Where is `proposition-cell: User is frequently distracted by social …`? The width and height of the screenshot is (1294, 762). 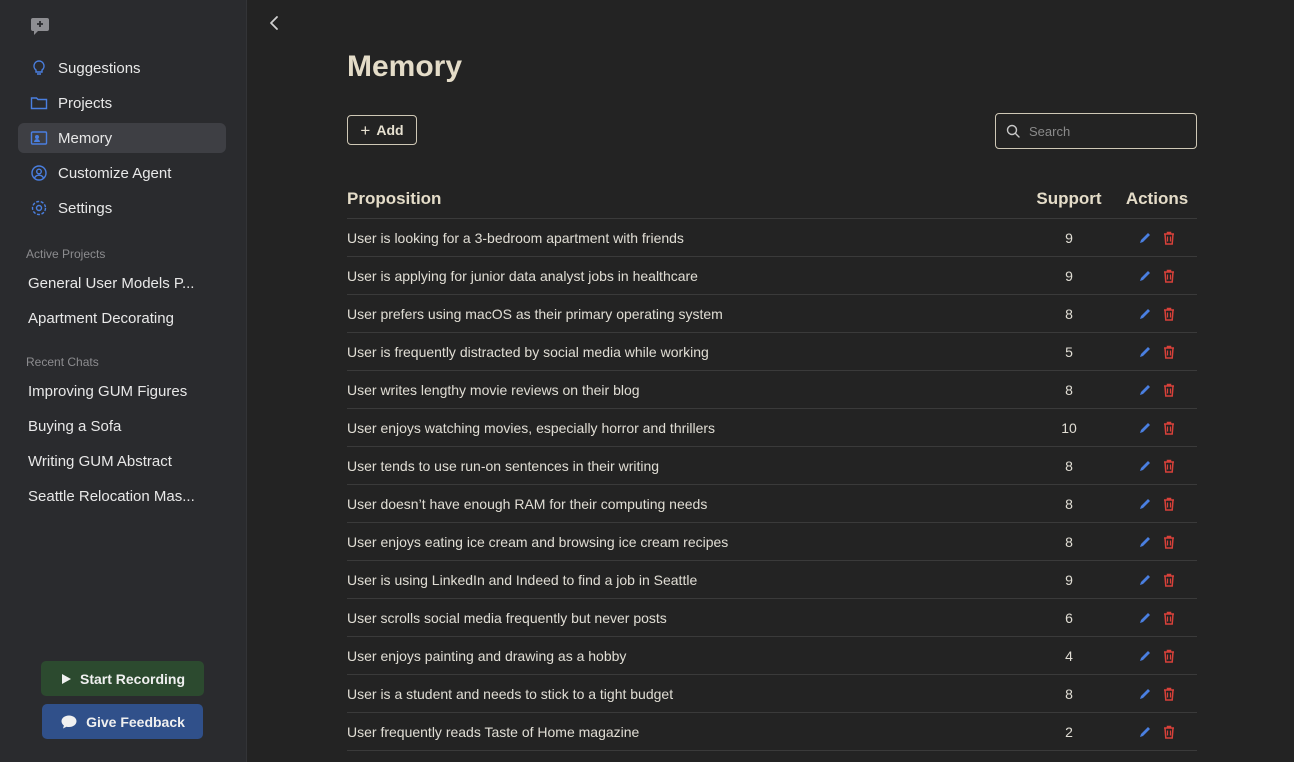 proposition-cell: User is frequently distracted by social … is located at coordinates (528, 351).